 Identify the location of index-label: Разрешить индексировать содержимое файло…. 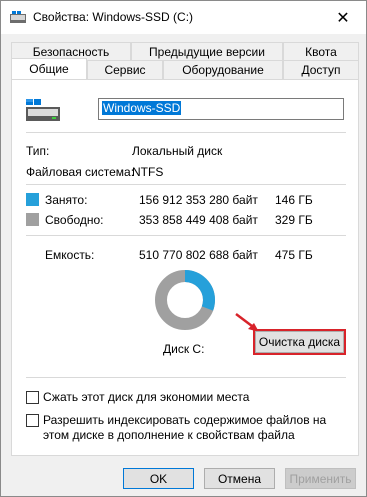
(185, 427).